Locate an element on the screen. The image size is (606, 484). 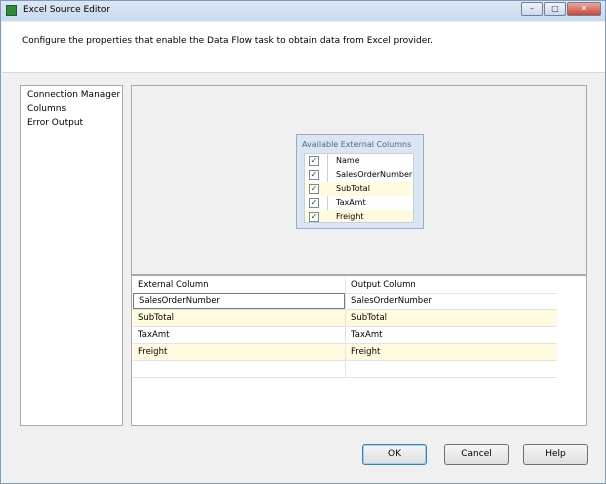
output-column-cell is located at coordinates (451, 369).